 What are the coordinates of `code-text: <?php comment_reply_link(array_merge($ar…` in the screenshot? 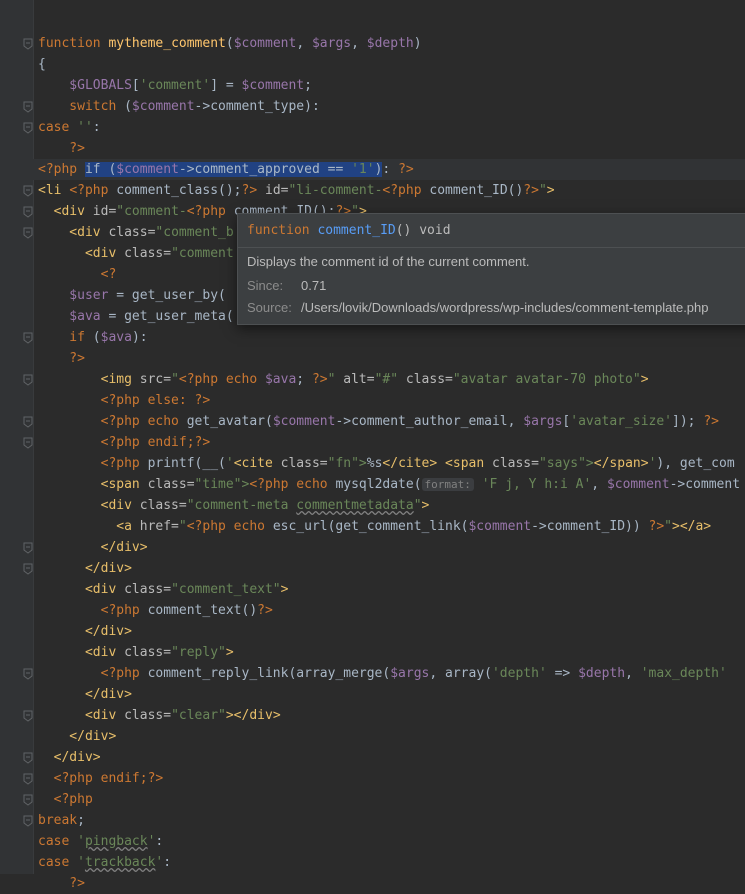 It's located at (382, 673).